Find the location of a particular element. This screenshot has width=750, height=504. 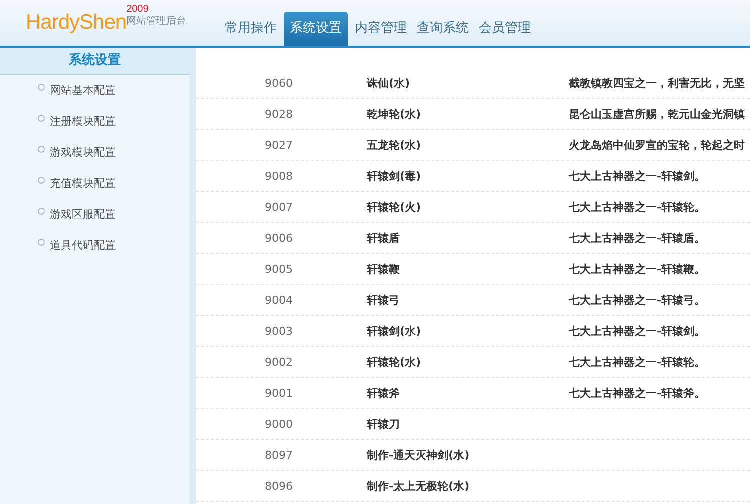

table-cell-text: 制作-通天灭神剑(水) is located at coordinates (419, 455).